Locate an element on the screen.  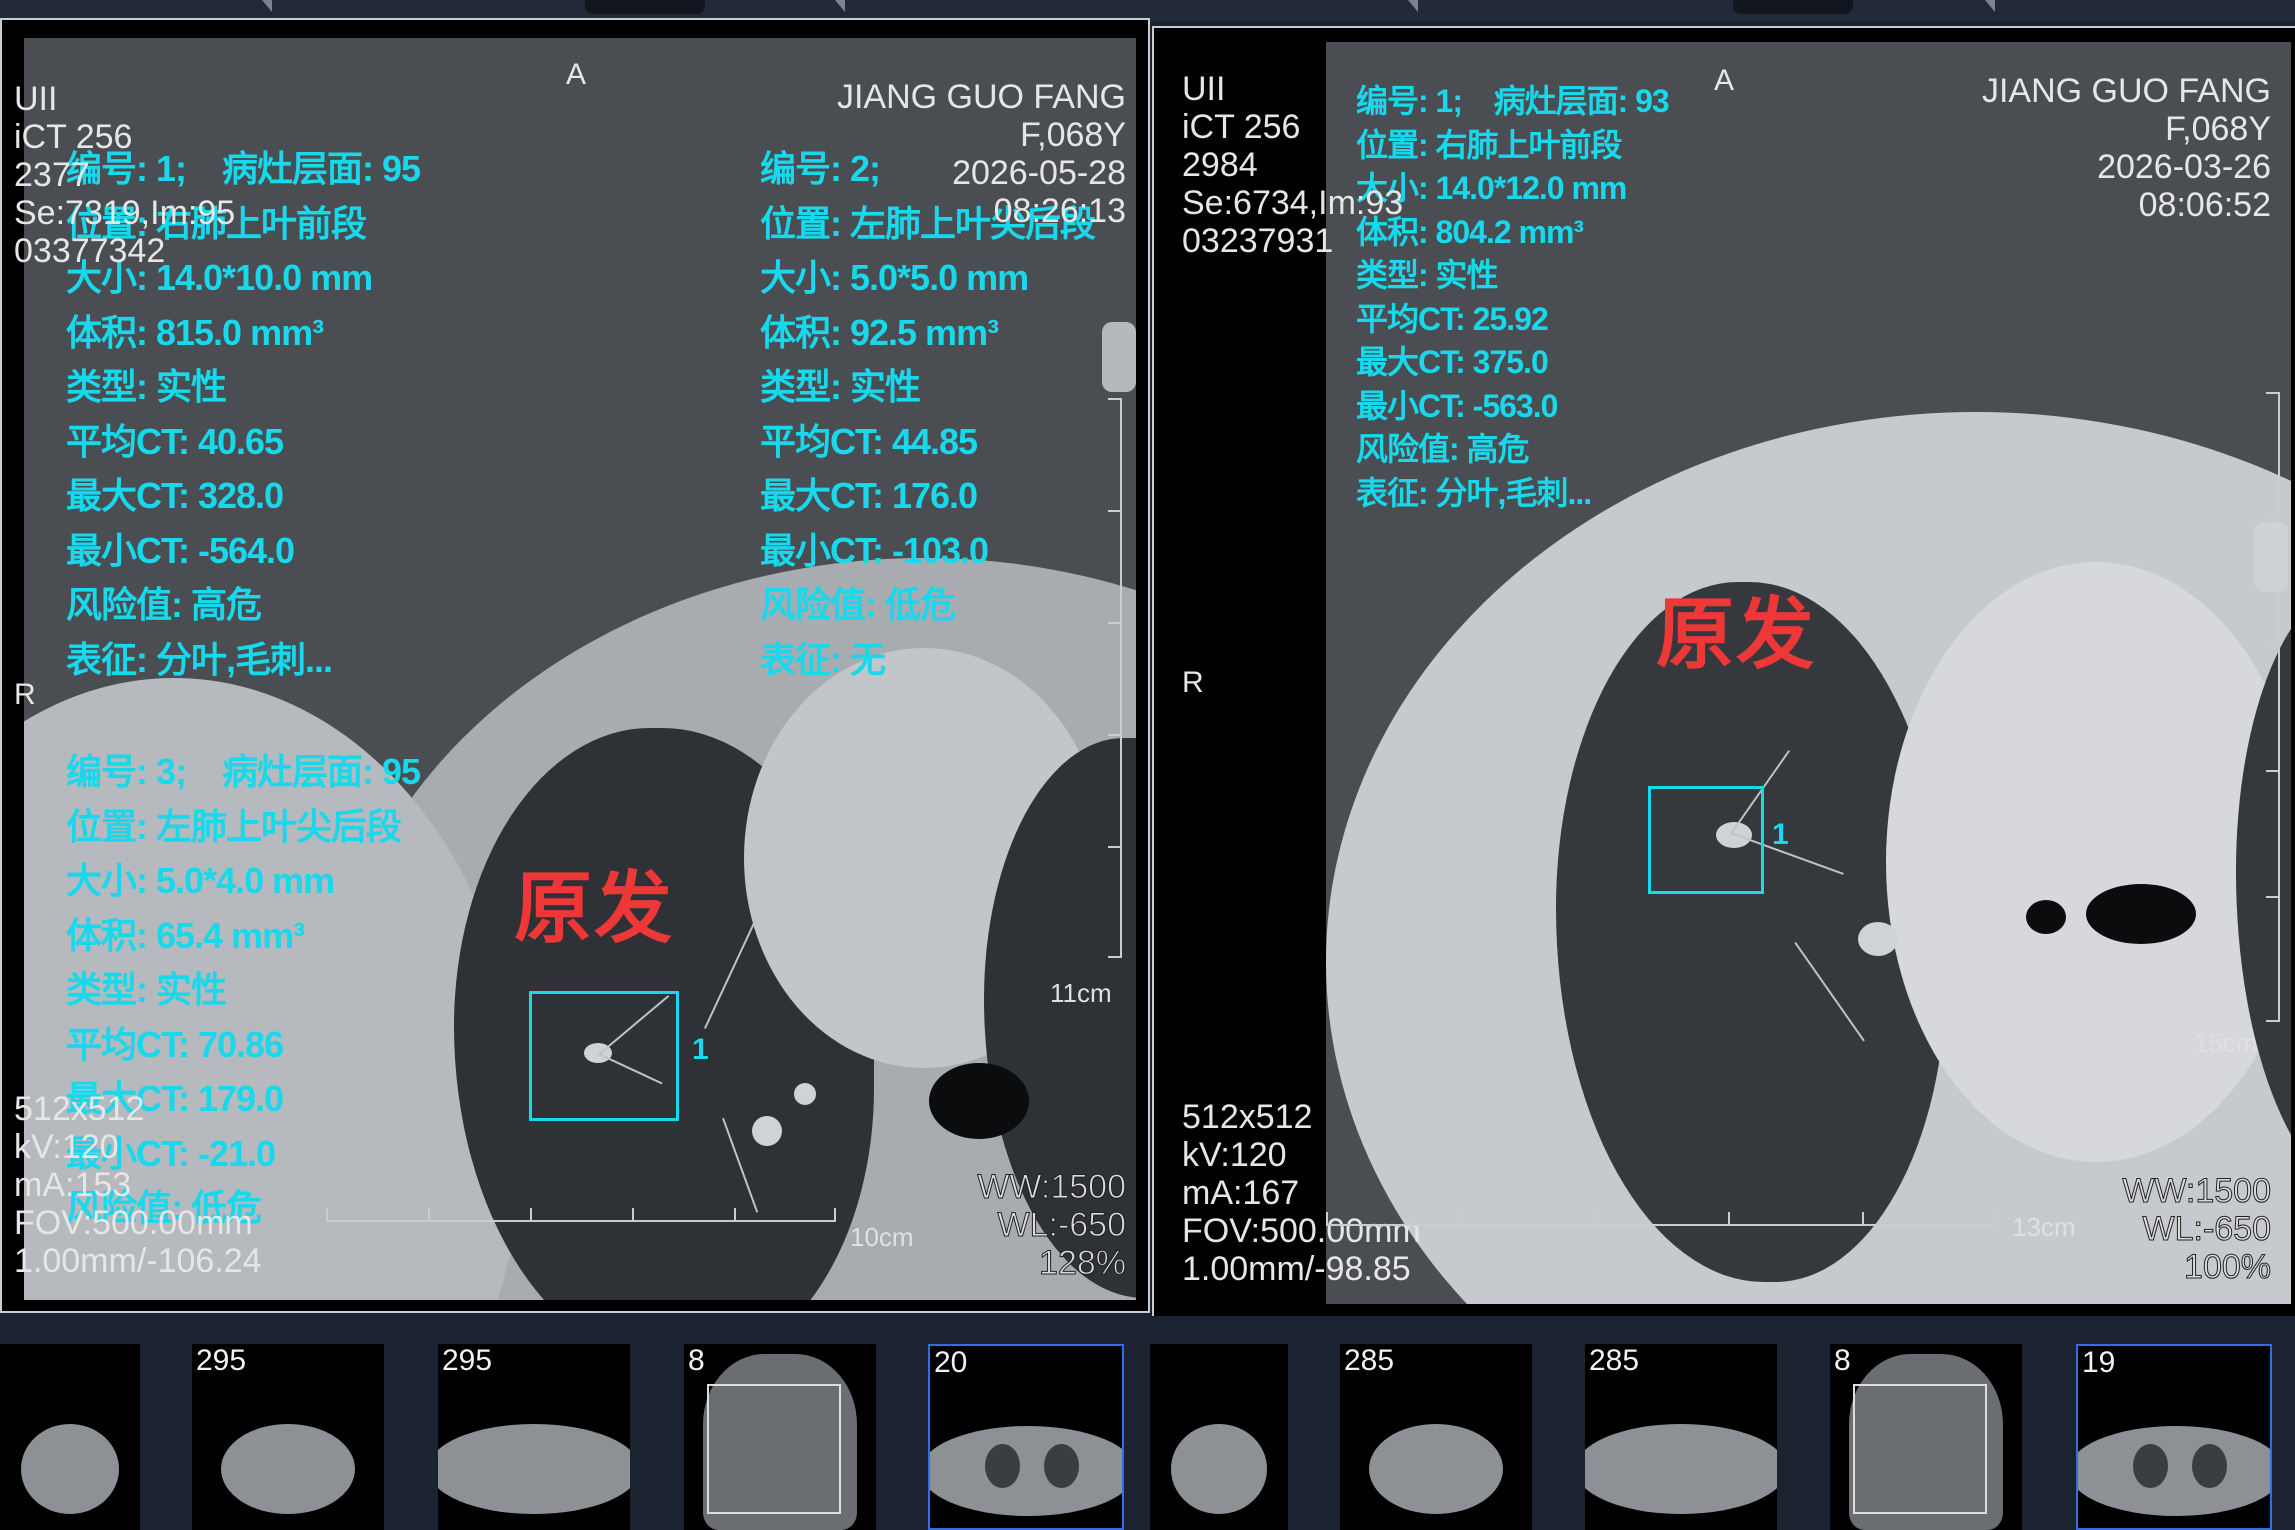
window-info-line: WW:1500 is located at coordinates (1052, 1187).